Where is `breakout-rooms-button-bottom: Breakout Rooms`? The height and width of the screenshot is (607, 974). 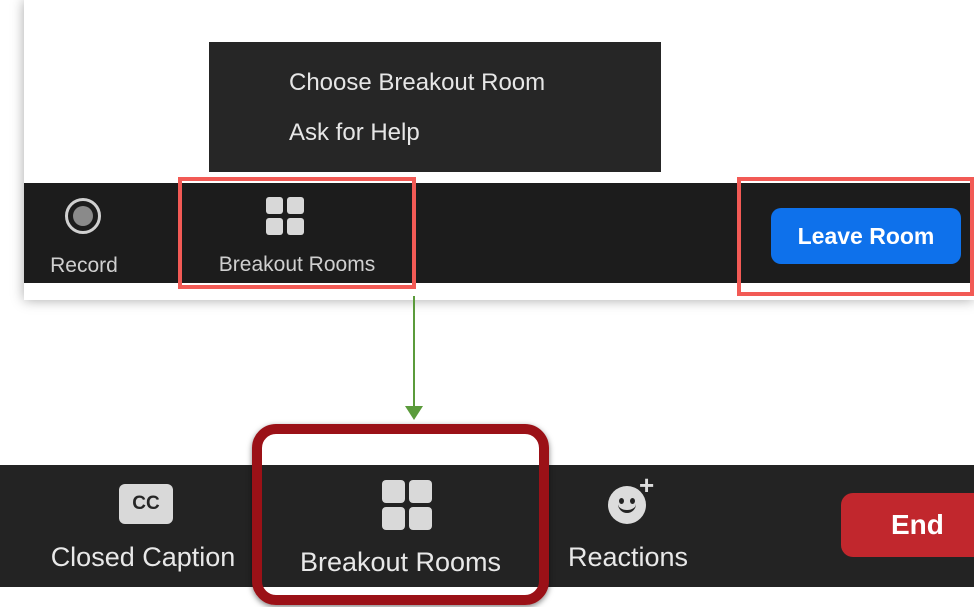 breakout-rooms-button-bottom: Breakout Rooms is located at coordinates (400, 514).